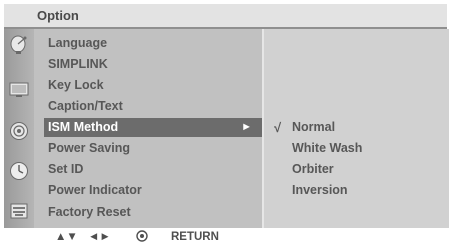 This screenshot has height=246, width=451. What do you see at coordinates (148, 190) in the screenshot?
I see `menu-item-power-indicator: Power Indicator` at bounding box center [148, 190].